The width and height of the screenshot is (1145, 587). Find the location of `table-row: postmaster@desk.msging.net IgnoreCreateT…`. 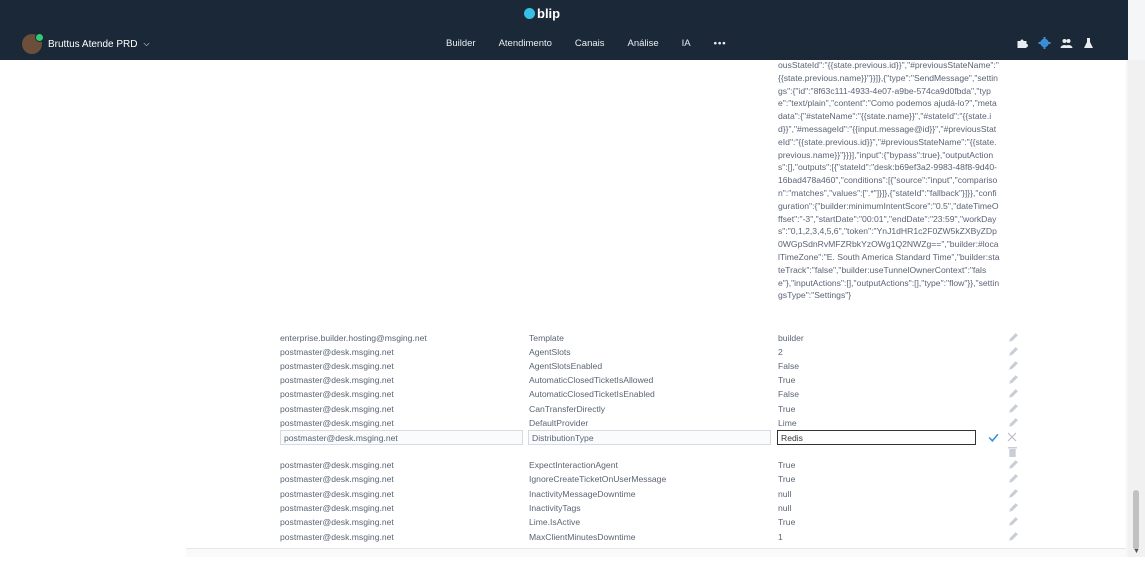

table-row: postmaster@desk.msging.net IgnoreCreateT… is located at coordinates (656, 479).